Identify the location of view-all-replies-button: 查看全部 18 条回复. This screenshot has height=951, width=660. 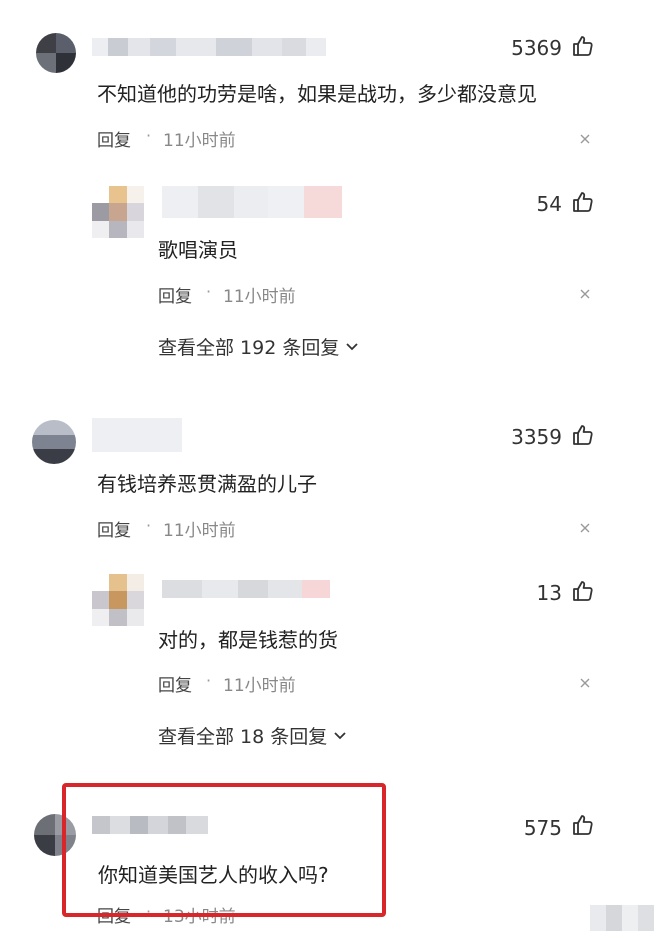
(252, 735).